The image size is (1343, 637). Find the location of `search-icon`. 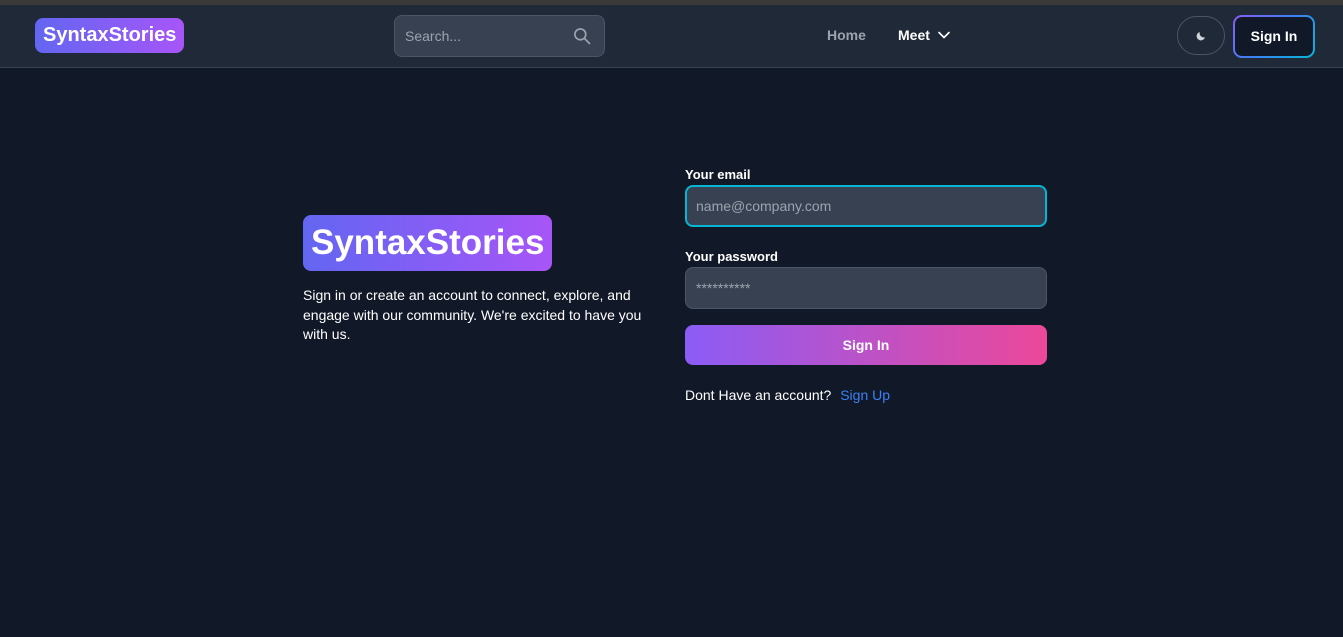

search-icon is located at coordinates (582, 36).